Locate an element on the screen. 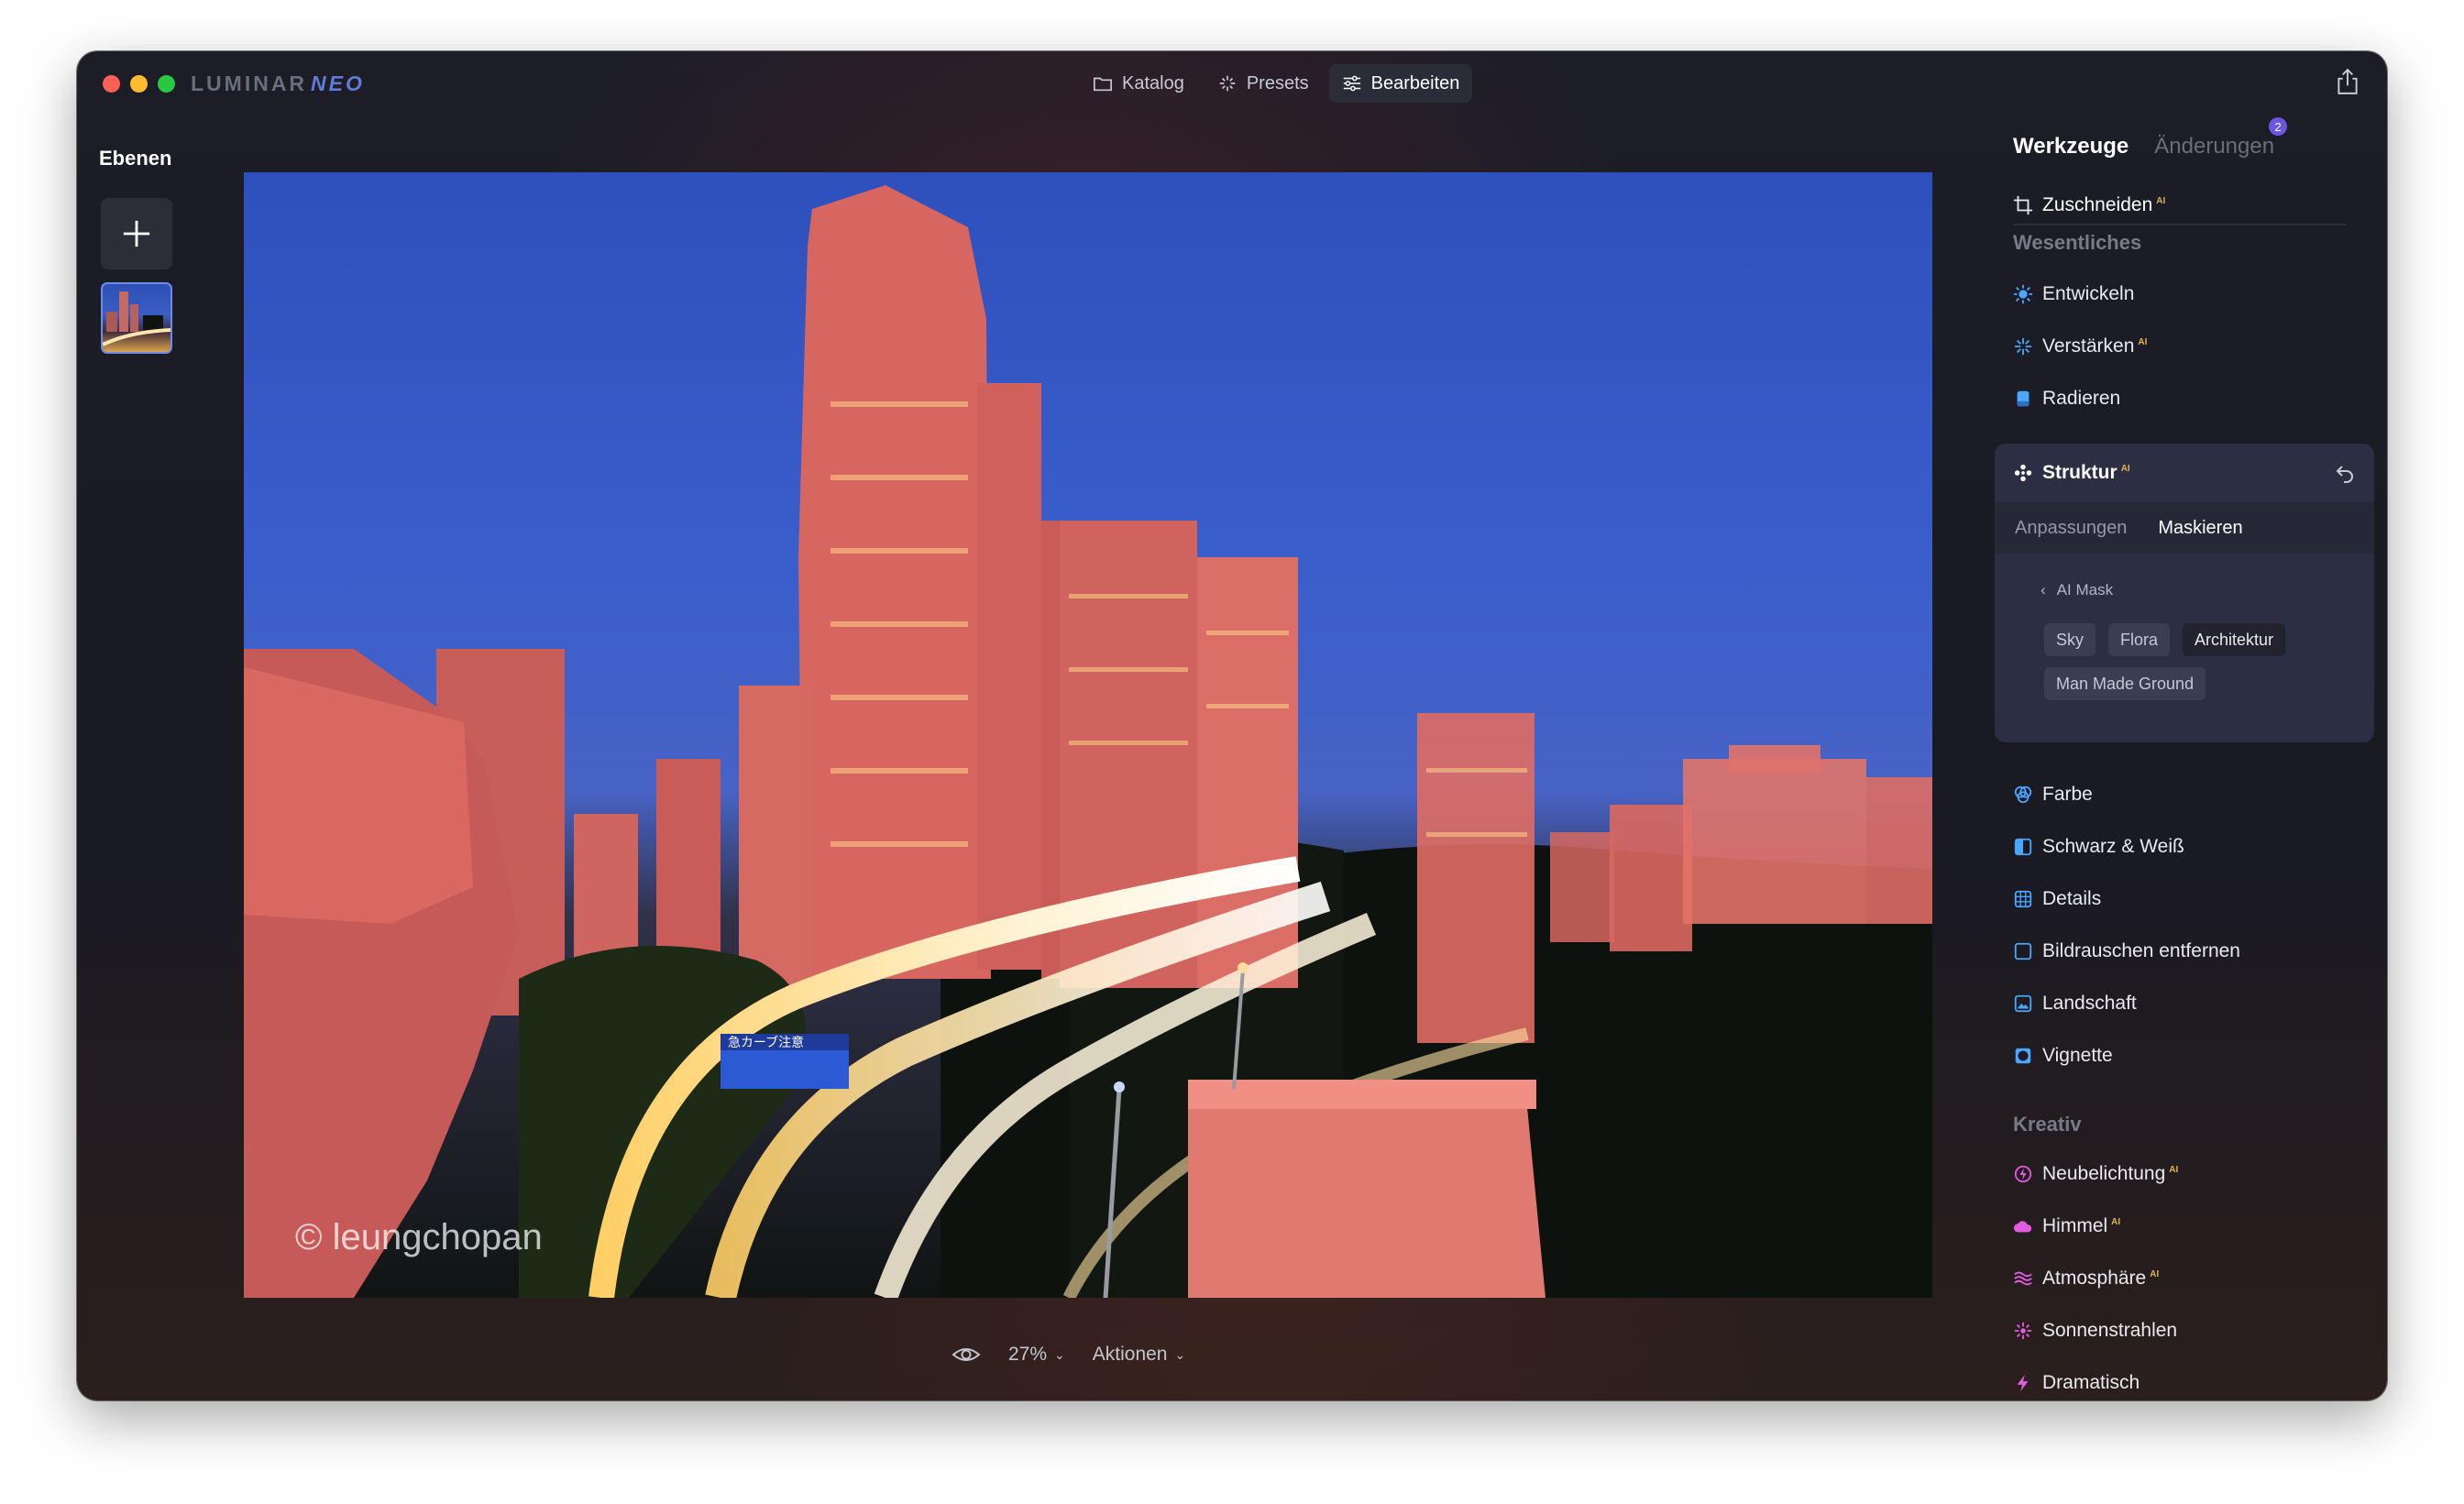  details-icon is located at coordinates (2023, 899).